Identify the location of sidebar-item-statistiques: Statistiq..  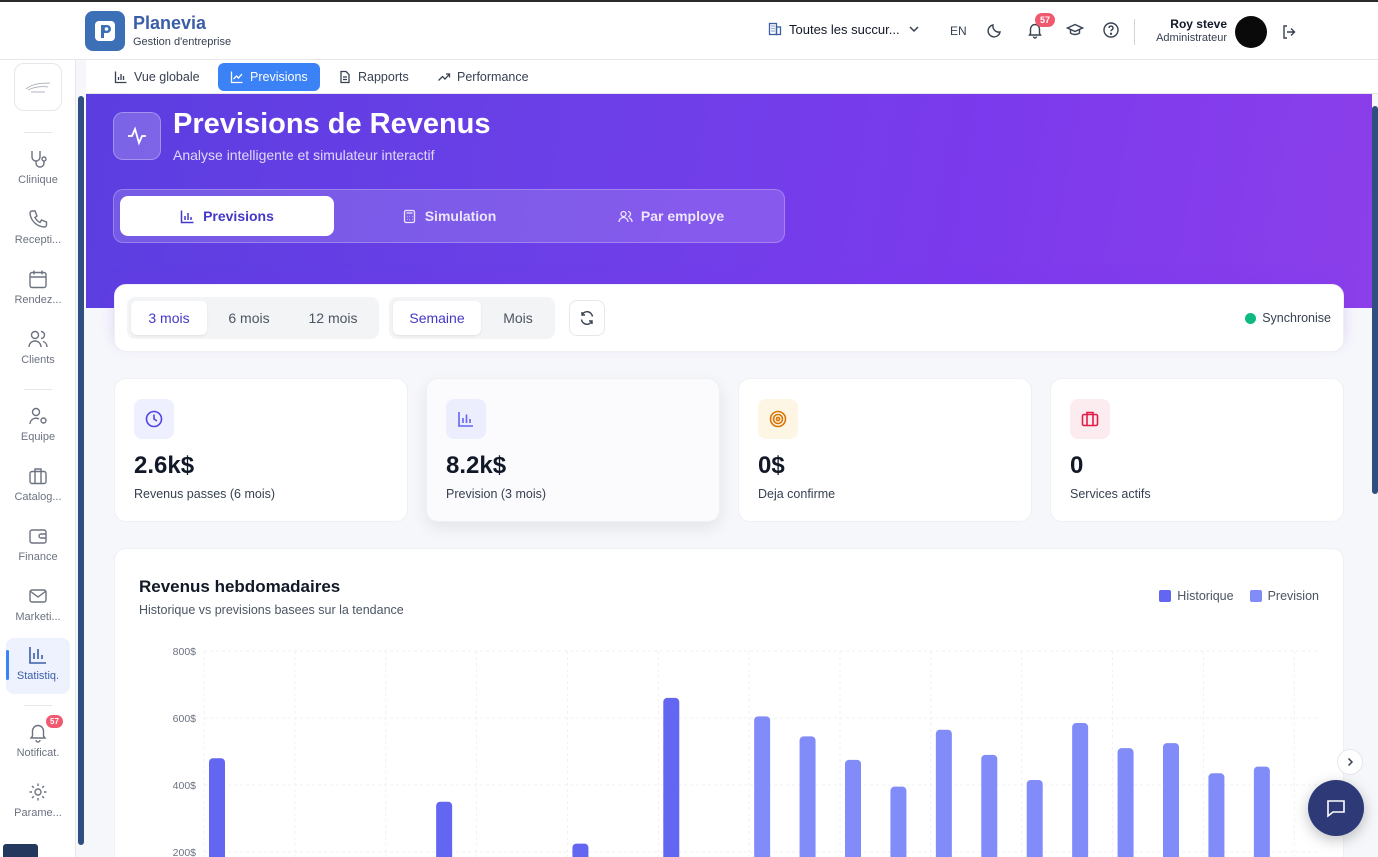
(38, 666).